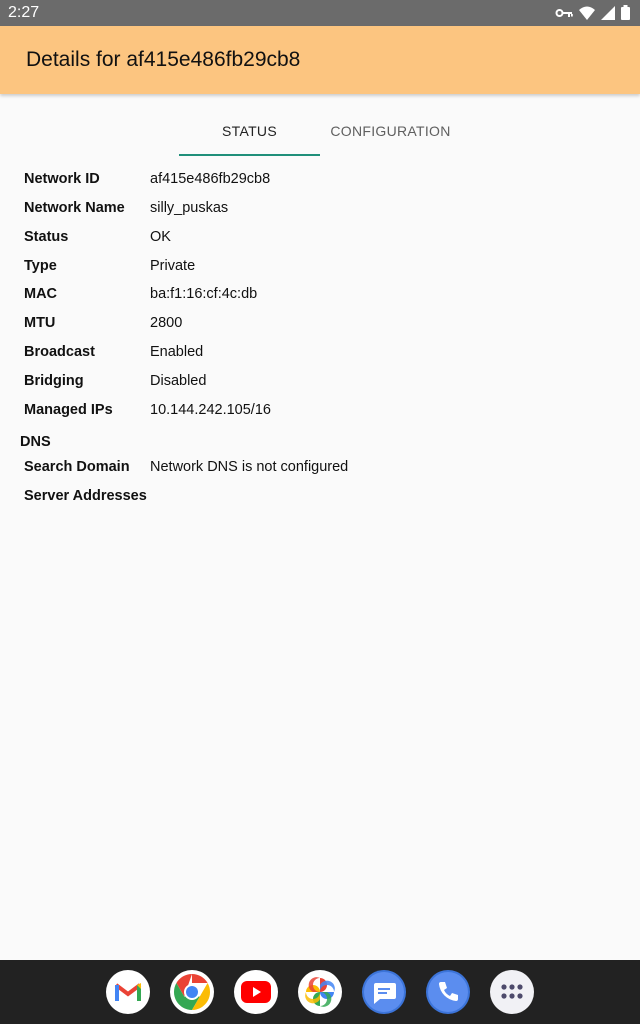  What do you see at coordinates (41, 294) in the screenshot?
I see `detail-label: MAC` at bounding box center [41, 294].